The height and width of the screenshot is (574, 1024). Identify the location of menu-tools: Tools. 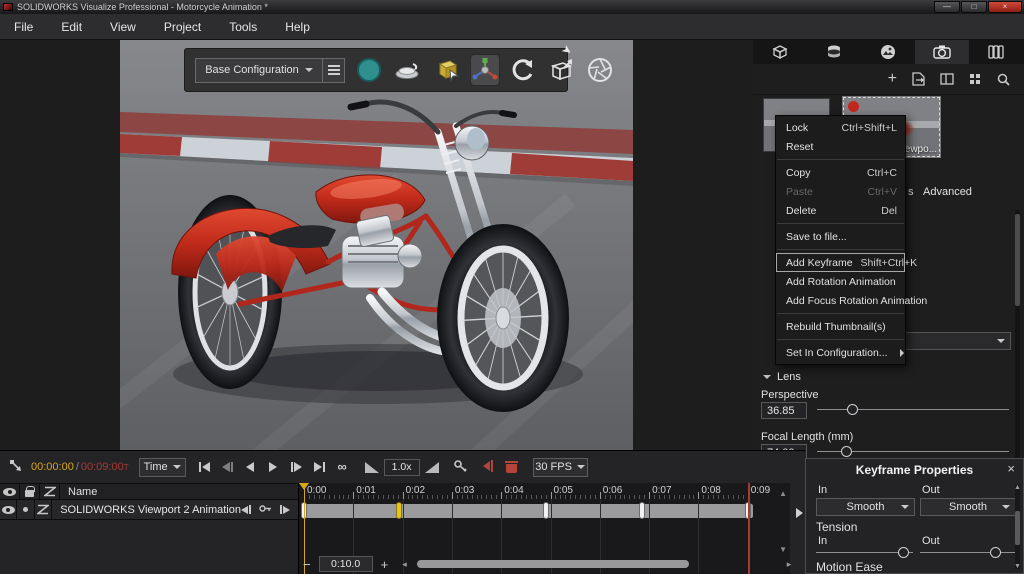
(243, 27).